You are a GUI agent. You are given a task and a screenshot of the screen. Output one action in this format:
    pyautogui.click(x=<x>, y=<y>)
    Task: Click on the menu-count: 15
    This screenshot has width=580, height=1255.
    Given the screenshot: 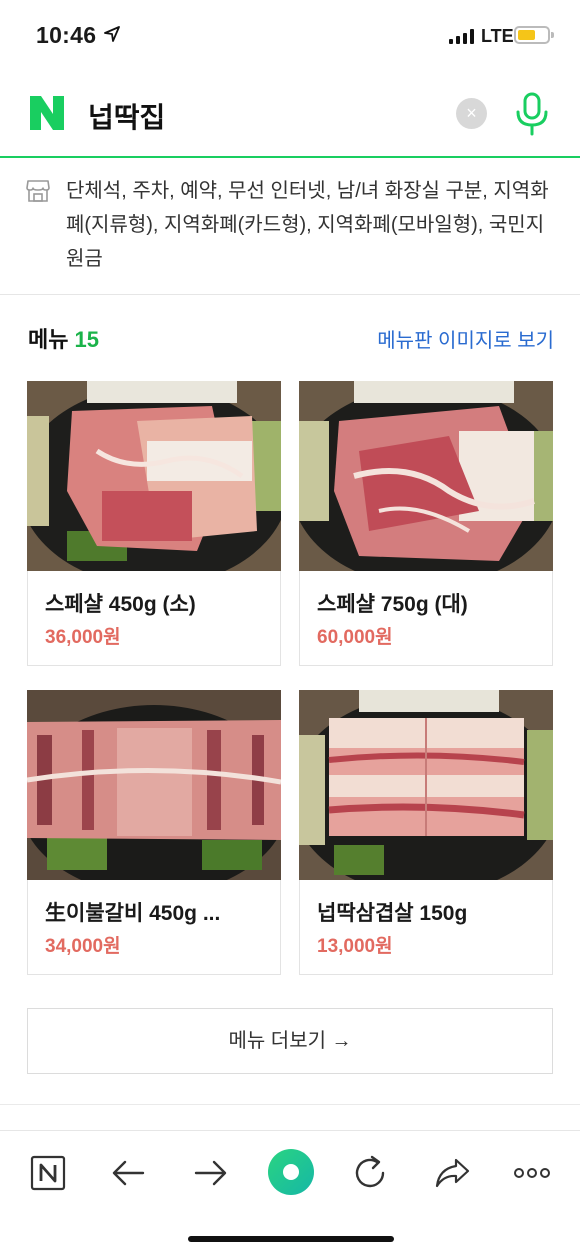 What is the action you would take?
    pyautogui.click(x=86, y=339)
    